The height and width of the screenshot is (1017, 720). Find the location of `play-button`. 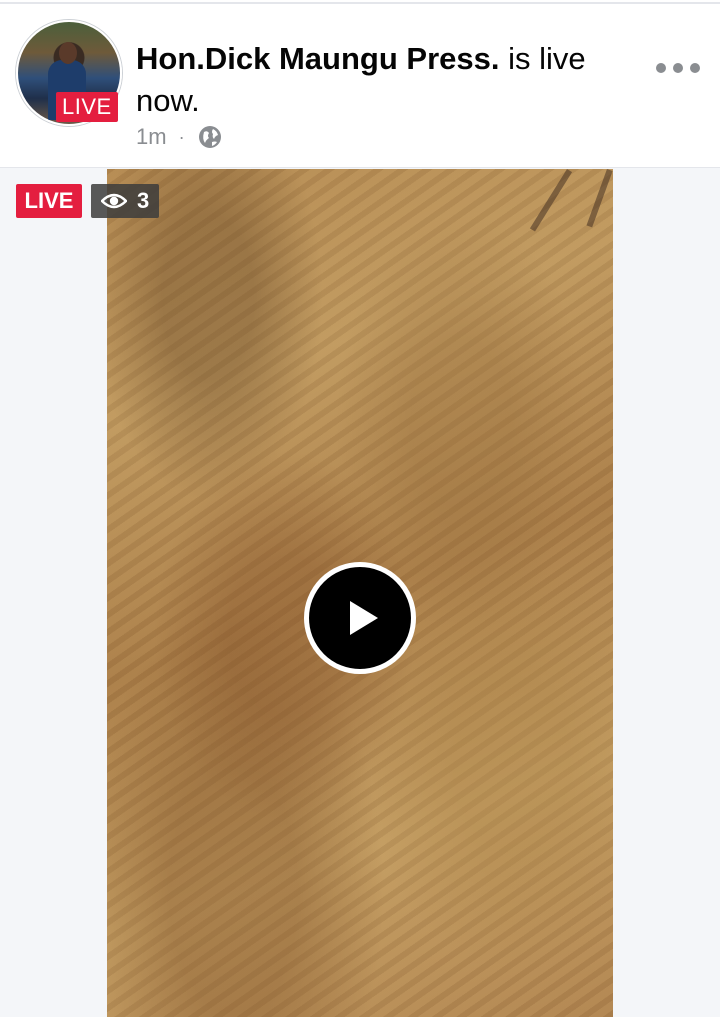

play-button is located at coordinates (360, 618).